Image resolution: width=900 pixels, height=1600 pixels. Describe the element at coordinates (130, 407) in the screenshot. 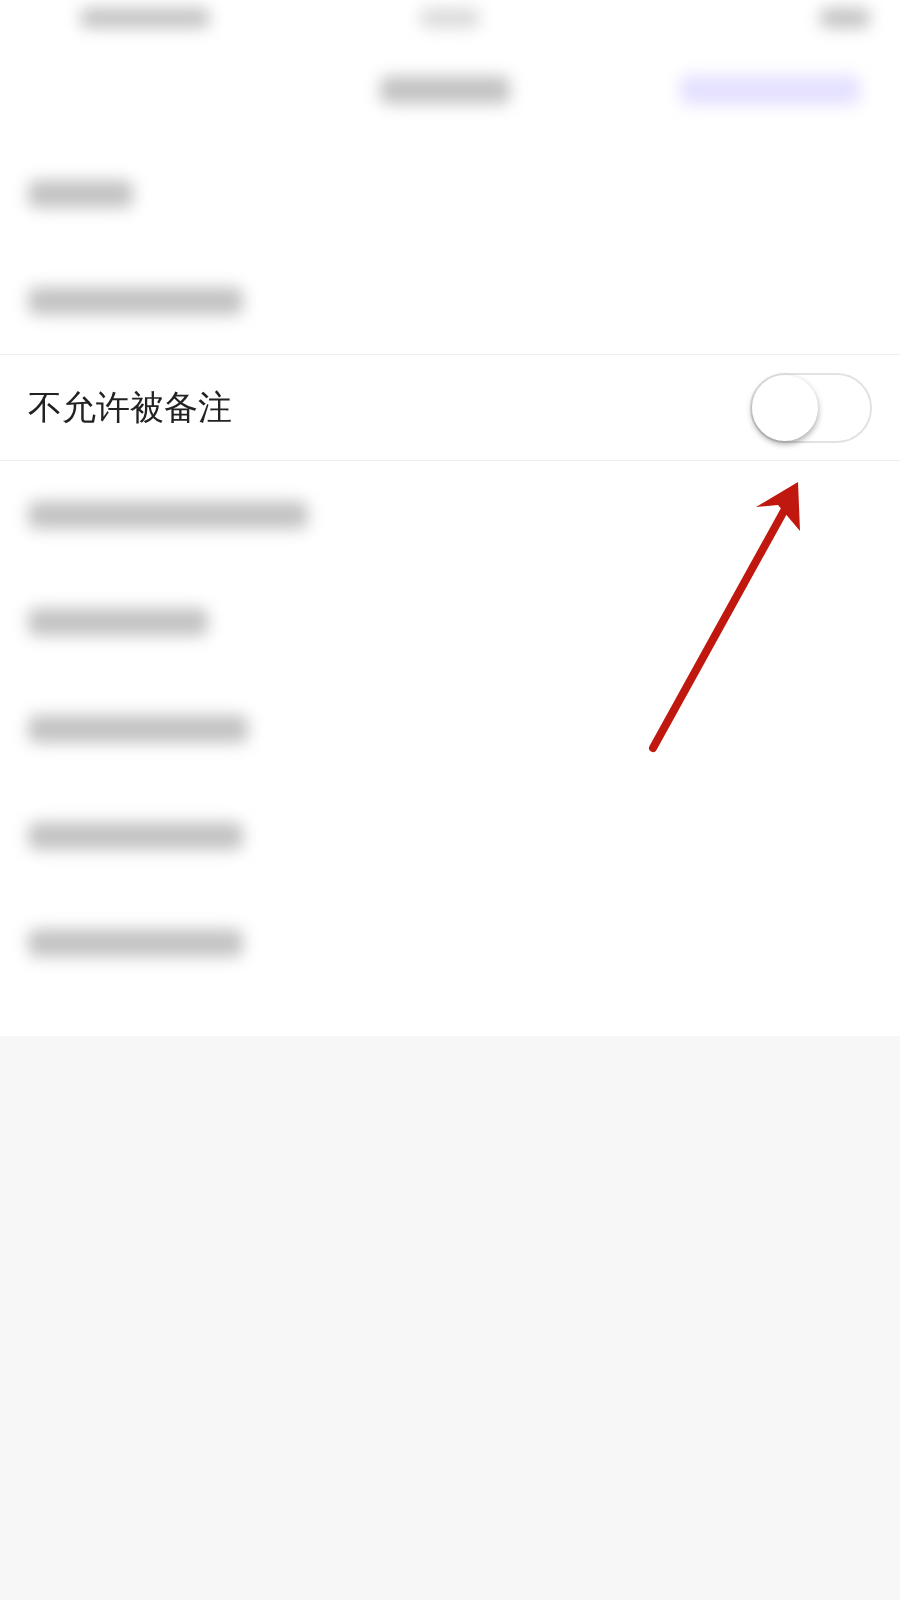

I see `setting-label: 不允许被备注` at that location.